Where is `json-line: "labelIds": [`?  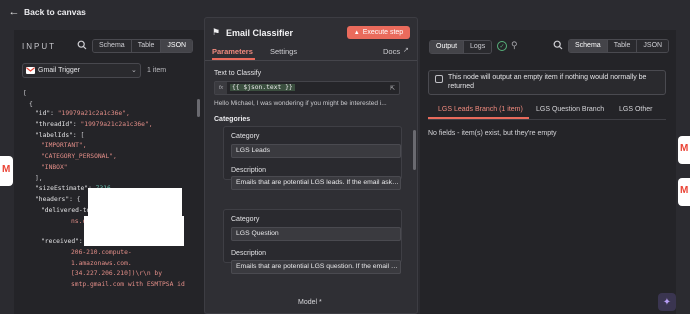 json-line: "labelIds": [ is located at coordinates (59, 135).